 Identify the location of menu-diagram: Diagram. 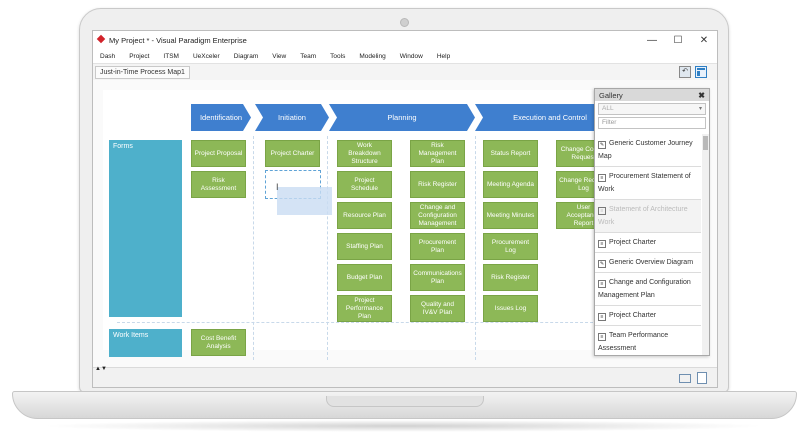
(246, 56).